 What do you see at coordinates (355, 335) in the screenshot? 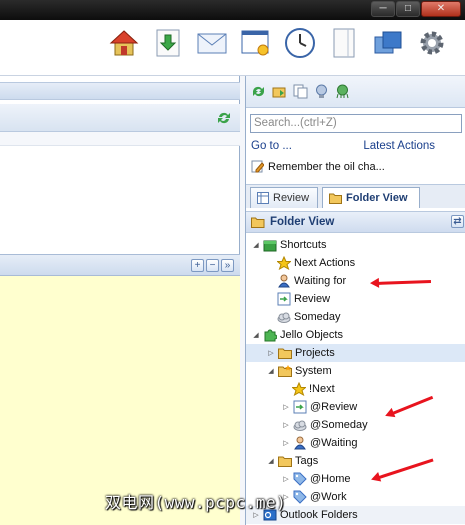
I see `tree-node-jello-objects: ◢ Jello Objects` at bounding box center [355, 335].